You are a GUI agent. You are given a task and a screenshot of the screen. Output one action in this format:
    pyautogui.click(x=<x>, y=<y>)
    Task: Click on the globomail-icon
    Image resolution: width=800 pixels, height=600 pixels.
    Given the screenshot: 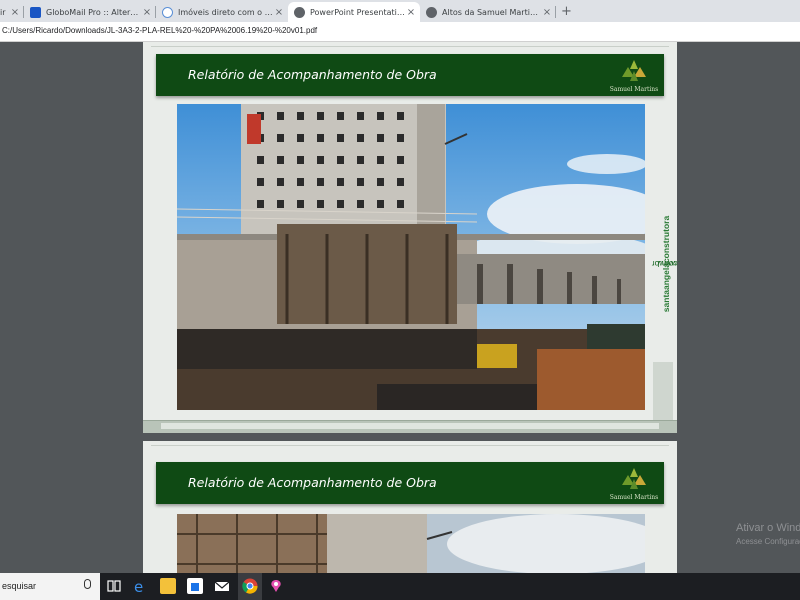 What is the action you would take?
    pyautogui.click(x=35, y=12)
    